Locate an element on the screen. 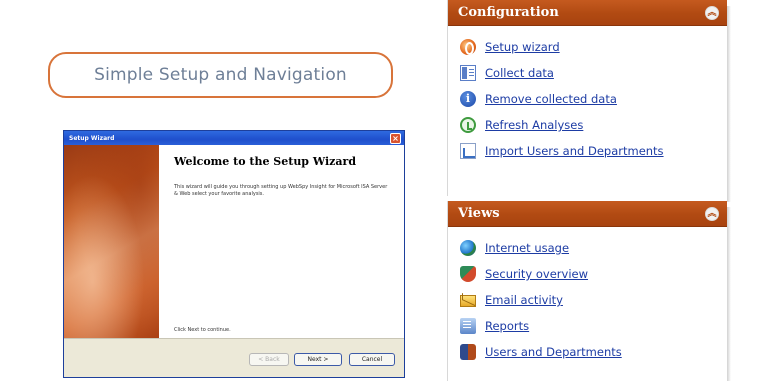  views-item-users-and-departments: Users and Departments is located at coordinates (593, 352).